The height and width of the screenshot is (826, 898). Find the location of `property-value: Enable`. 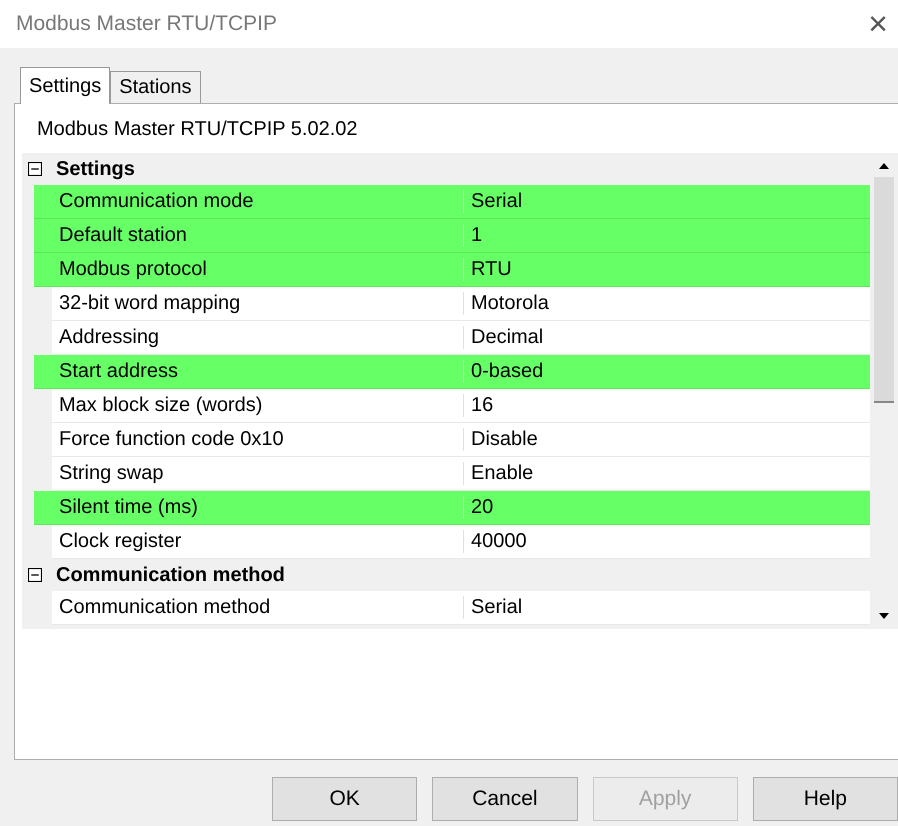

property-value: Enable is located at coordinates (502, 473).